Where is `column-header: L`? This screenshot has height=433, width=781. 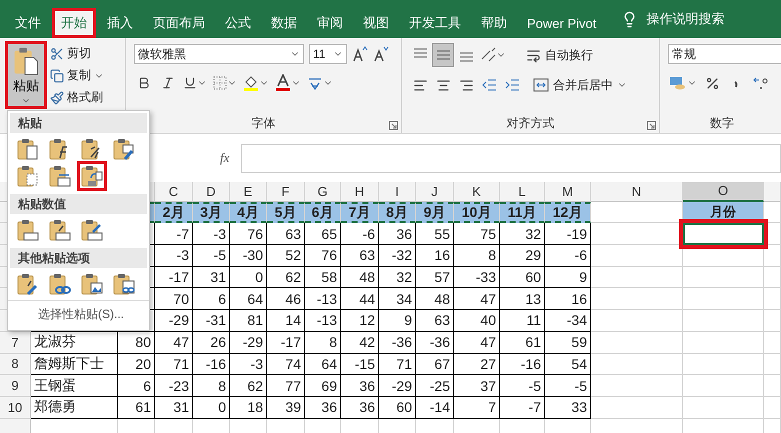 column-header: L is located at coordinates (522, 192).